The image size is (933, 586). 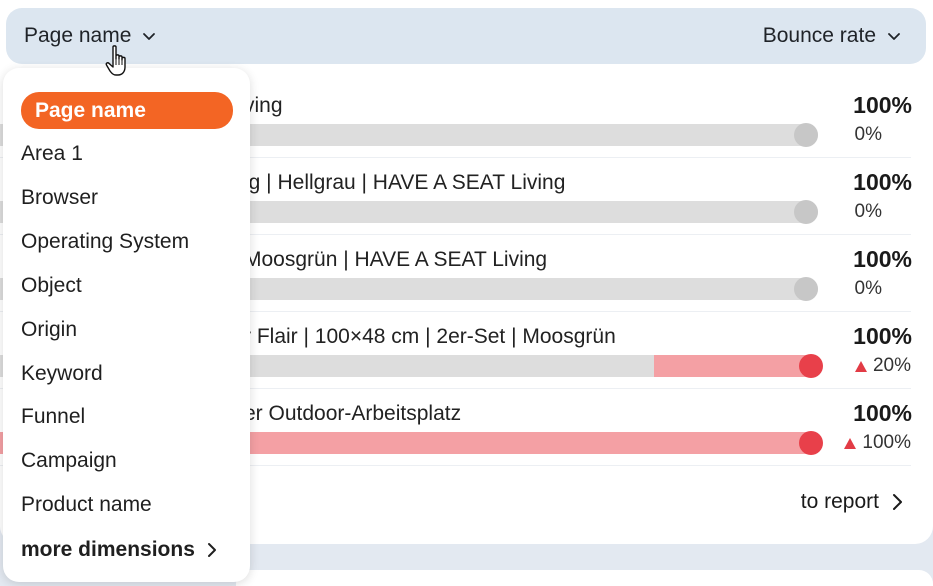 What do you see at coordinates (53, 417) in the screenshot?
I see `dimension-option-funnel: Funnel` at bounding box center [53, 417].